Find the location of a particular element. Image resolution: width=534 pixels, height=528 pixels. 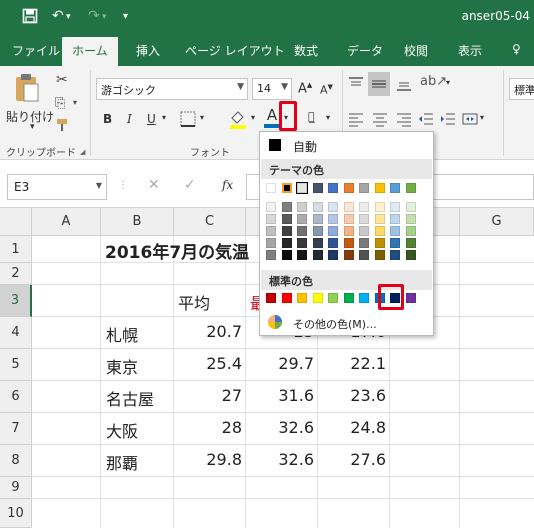

tab-view: 表示 is located at coordinates (470, 50).